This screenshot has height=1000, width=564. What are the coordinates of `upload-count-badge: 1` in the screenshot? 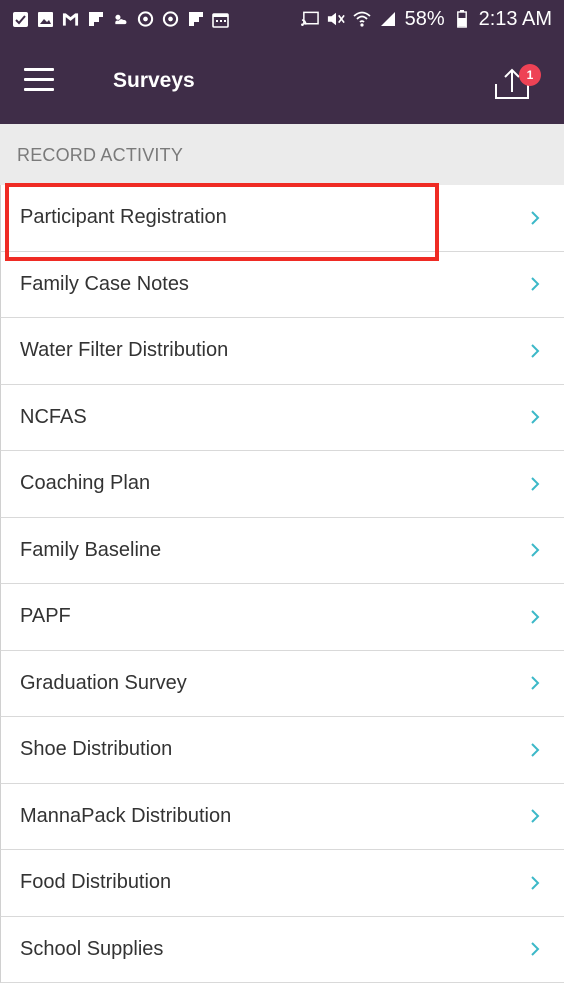 It's located at (530, 75).